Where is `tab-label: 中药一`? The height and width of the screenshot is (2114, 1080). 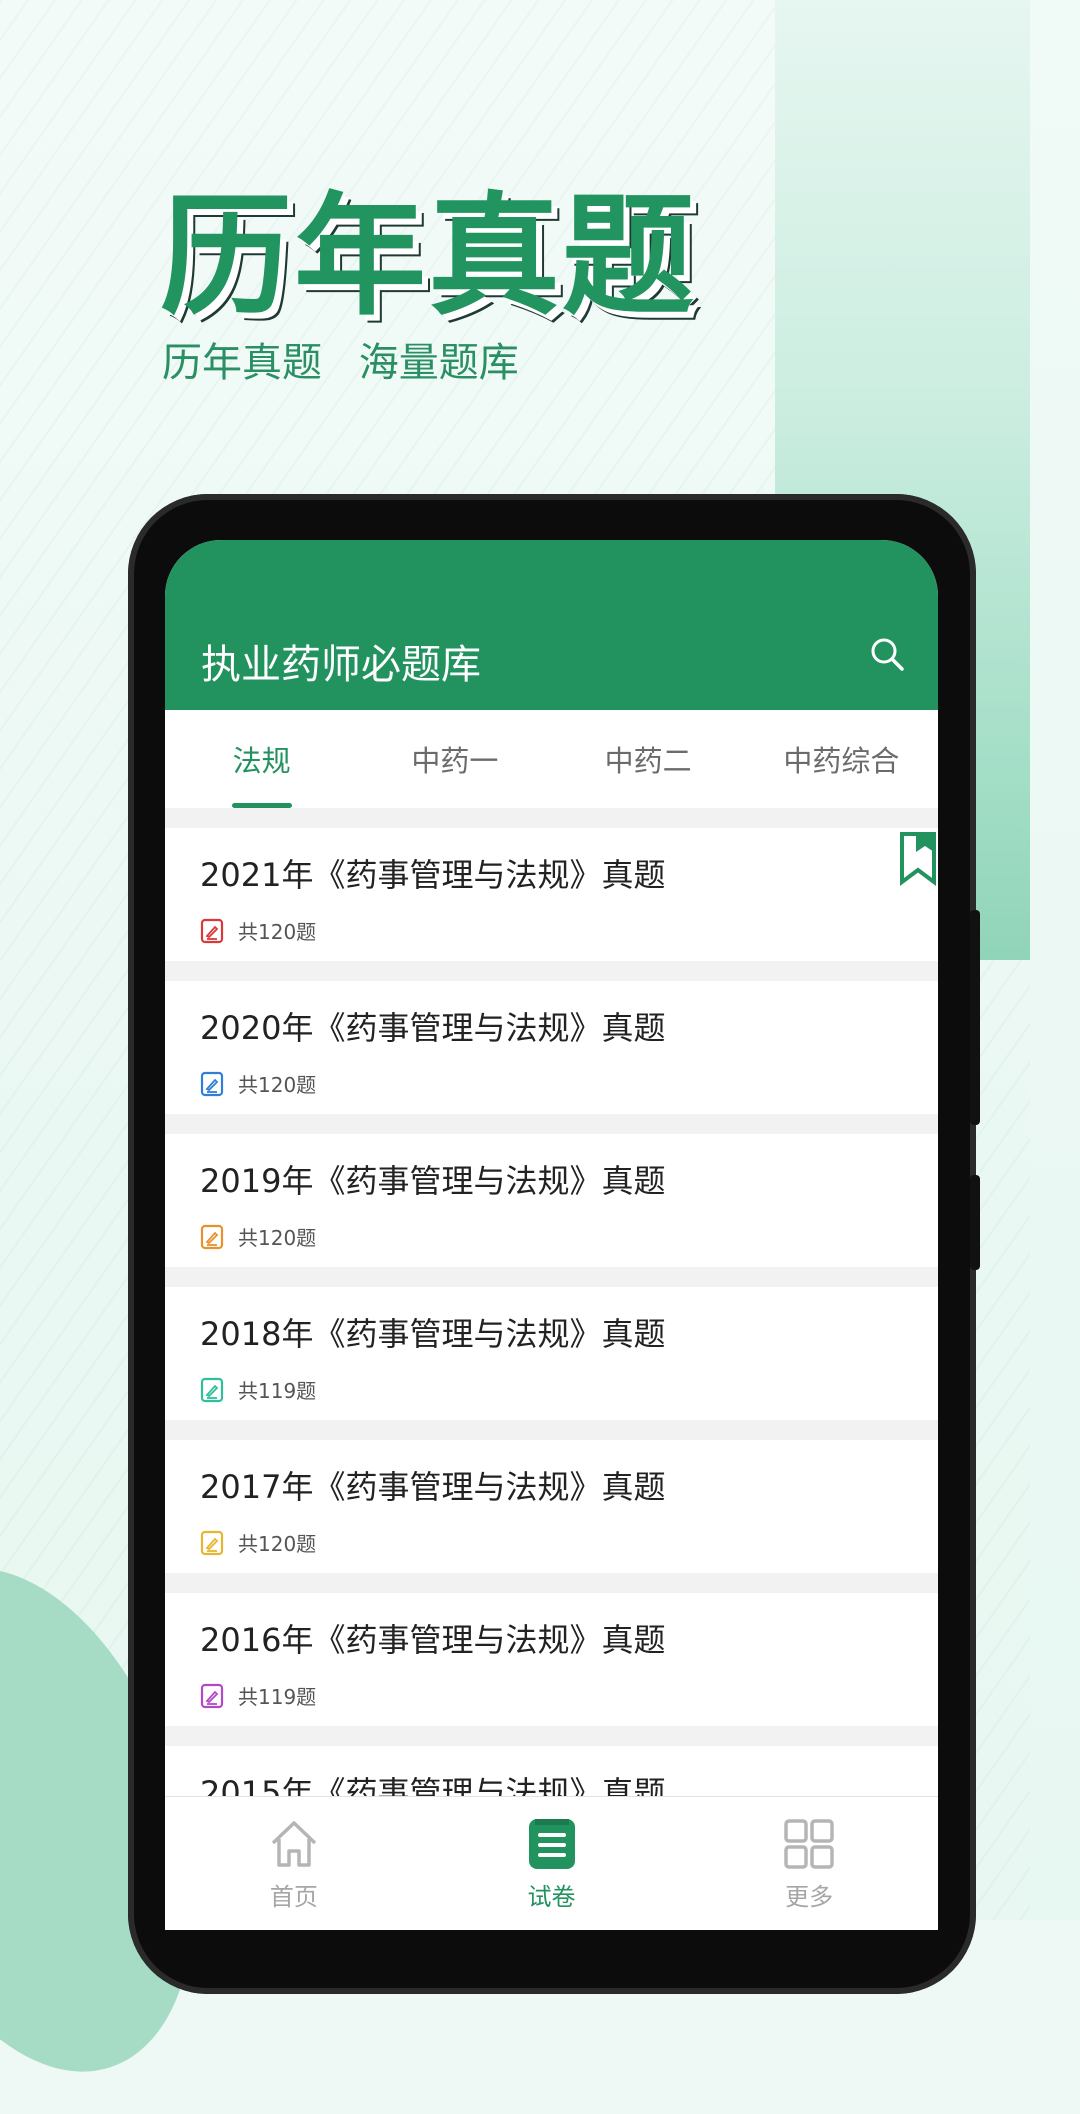
tab-label: 中药一 is located at coordinates (455, 761).